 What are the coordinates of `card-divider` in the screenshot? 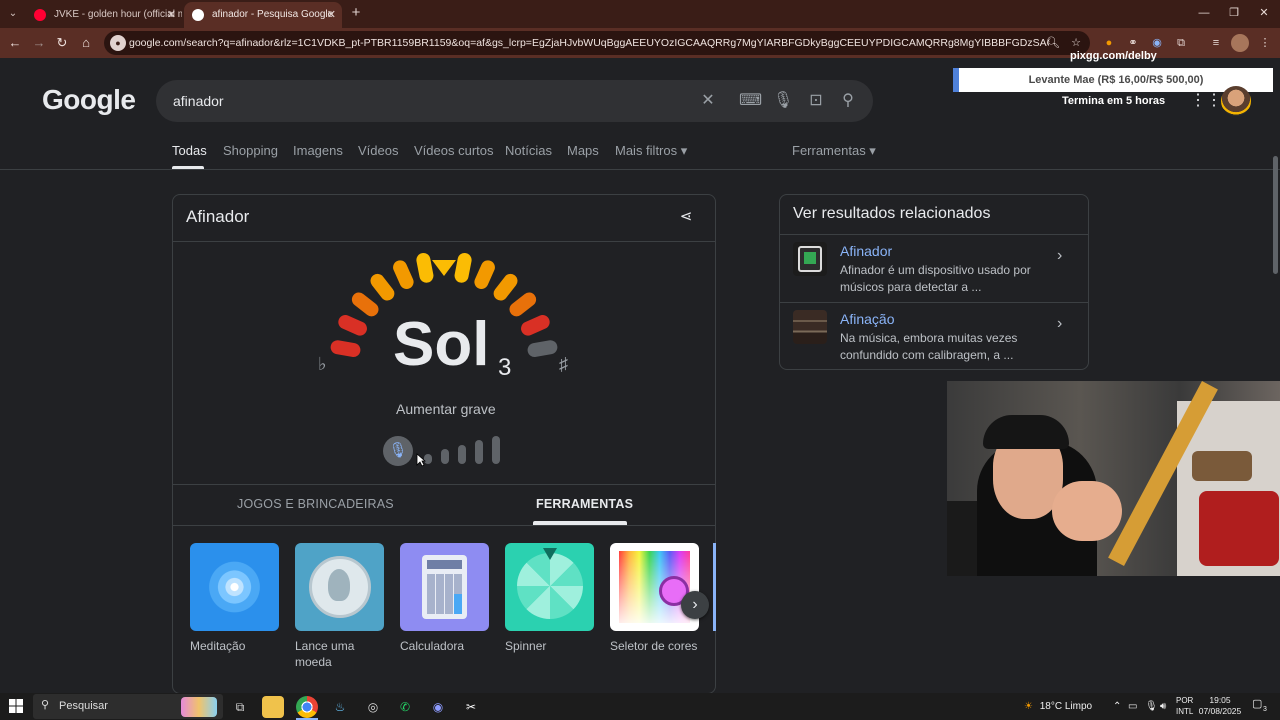 It's located at (444, 525).